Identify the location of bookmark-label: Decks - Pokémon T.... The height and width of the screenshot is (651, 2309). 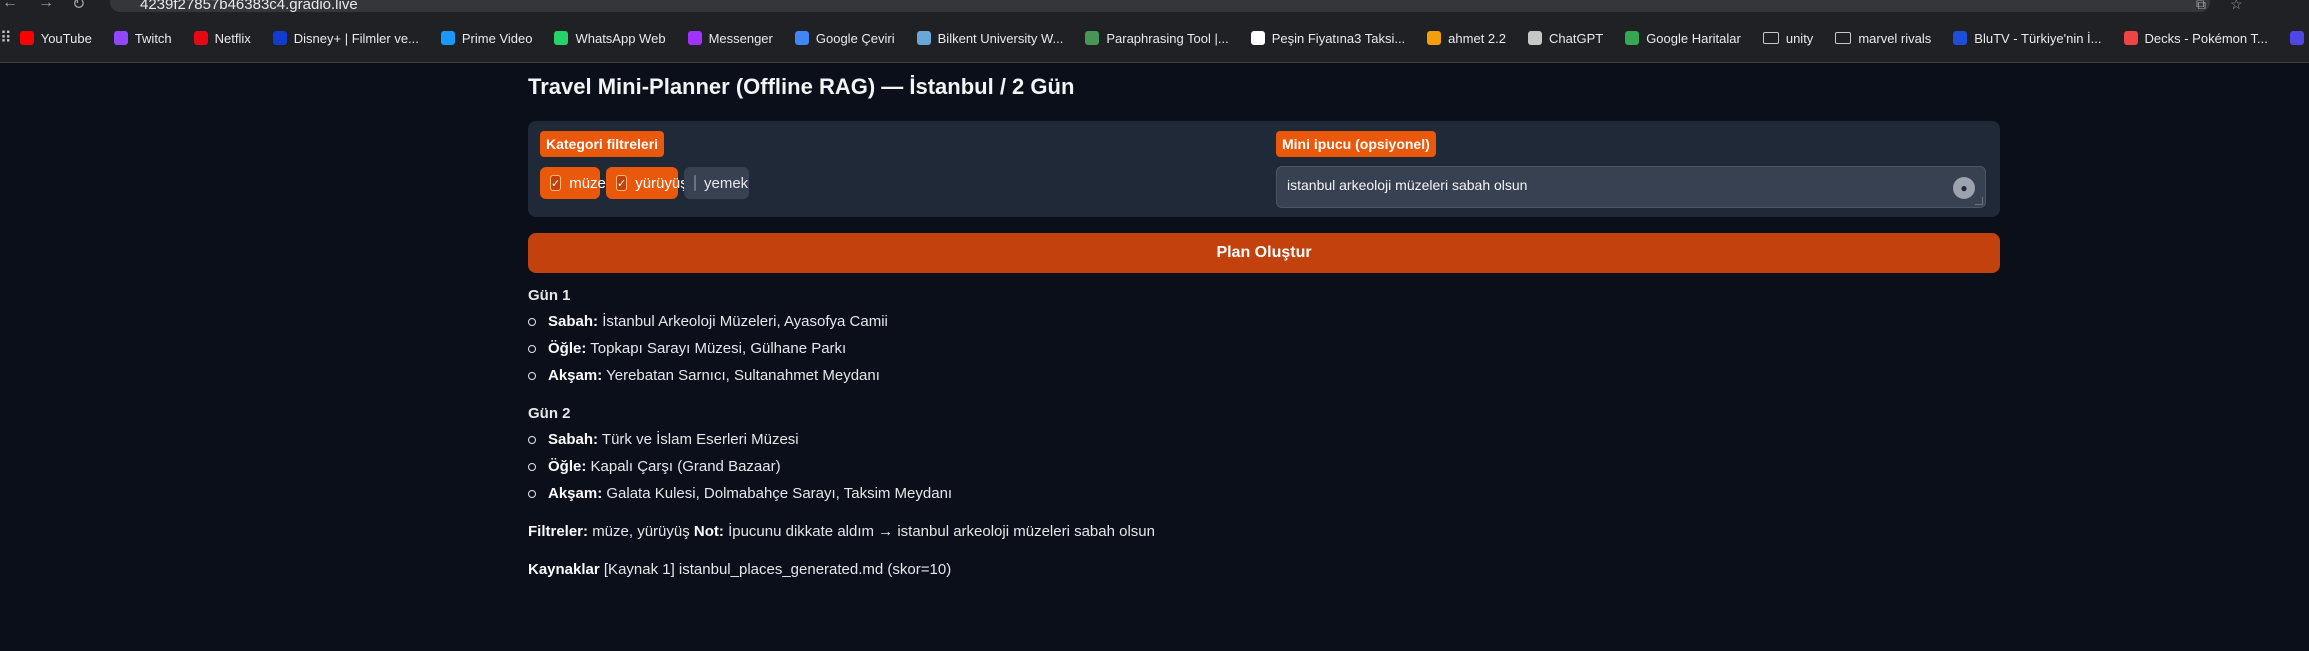
(2206, 38).